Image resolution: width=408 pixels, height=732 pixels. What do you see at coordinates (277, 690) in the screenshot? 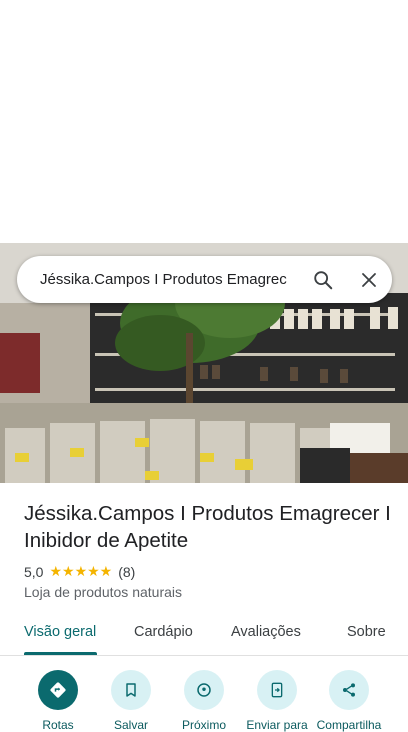
I see `send-to-phone-icon` at bounding box center [277, 690].